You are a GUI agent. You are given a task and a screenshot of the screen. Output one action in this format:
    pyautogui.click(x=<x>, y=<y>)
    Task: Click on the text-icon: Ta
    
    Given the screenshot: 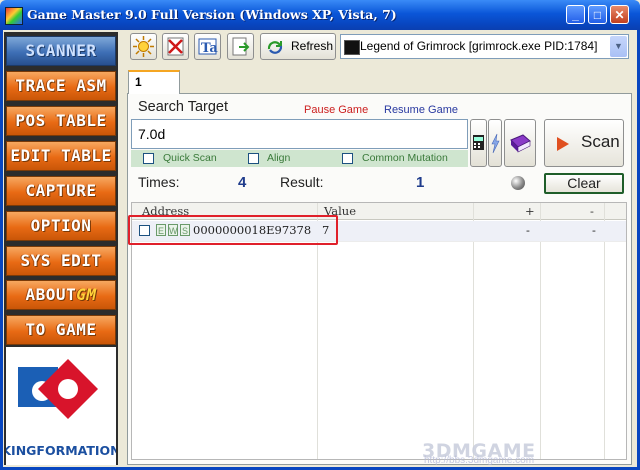 What is the action you would take?
    pyautogui.click(x=208, y=47)
    